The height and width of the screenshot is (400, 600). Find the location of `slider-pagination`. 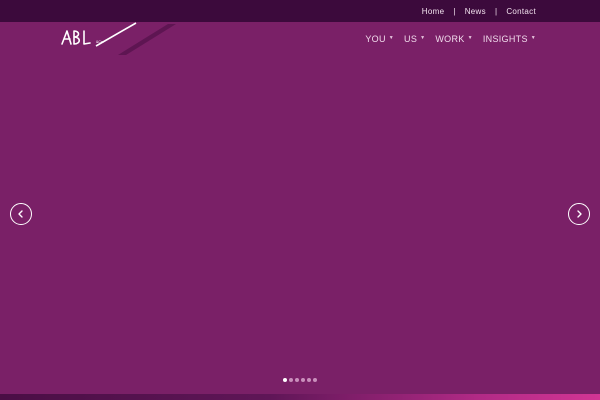

slider-pagination is located at coordinates (300, 380).